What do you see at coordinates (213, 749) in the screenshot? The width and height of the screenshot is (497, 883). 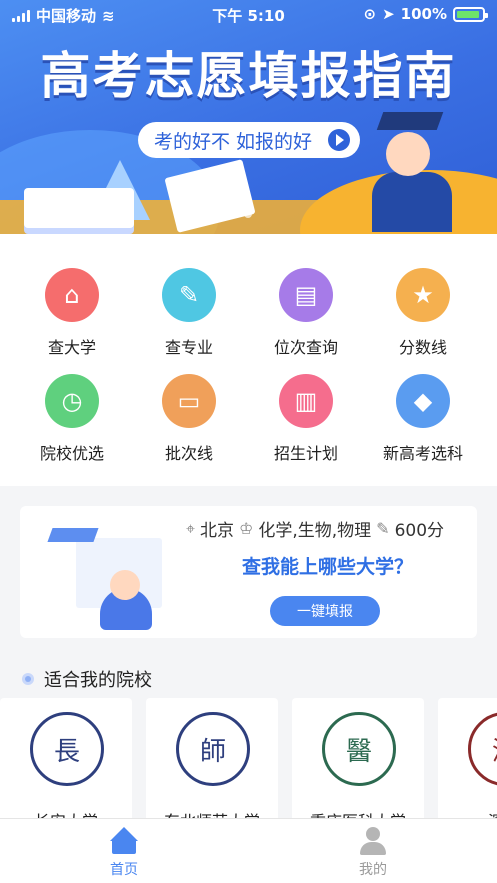 I see `university-logo: 師` at bounding box center [213, 749].